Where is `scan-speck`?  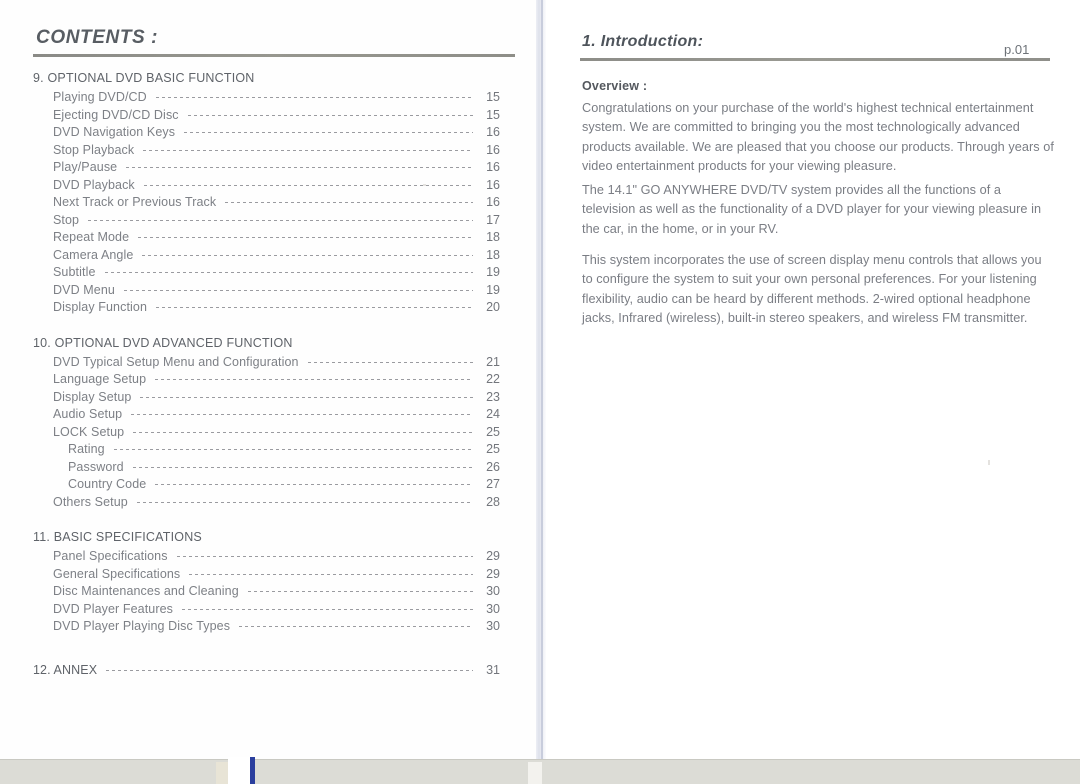
scan-speck is located at coordinates (989, 462).